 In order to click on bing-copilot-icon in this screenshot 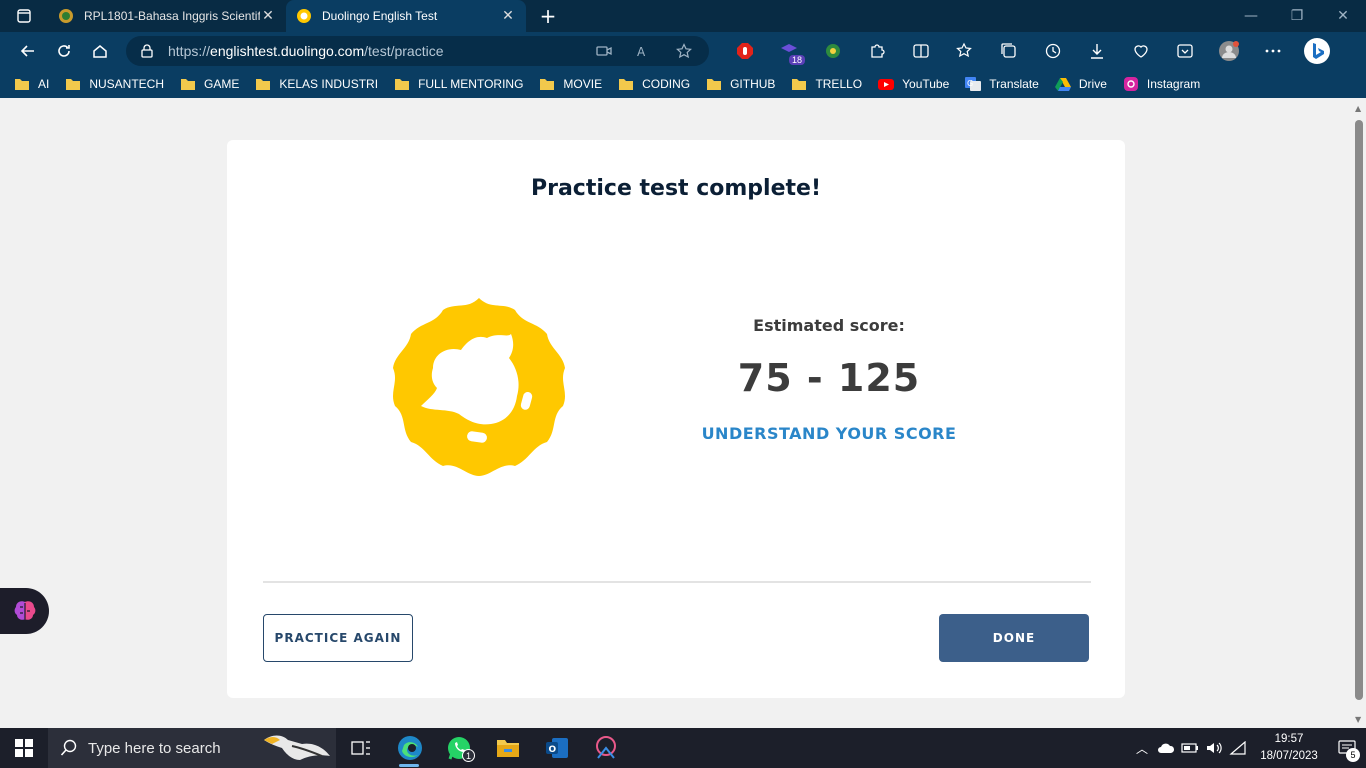, I will do `click(1317, 51)`.